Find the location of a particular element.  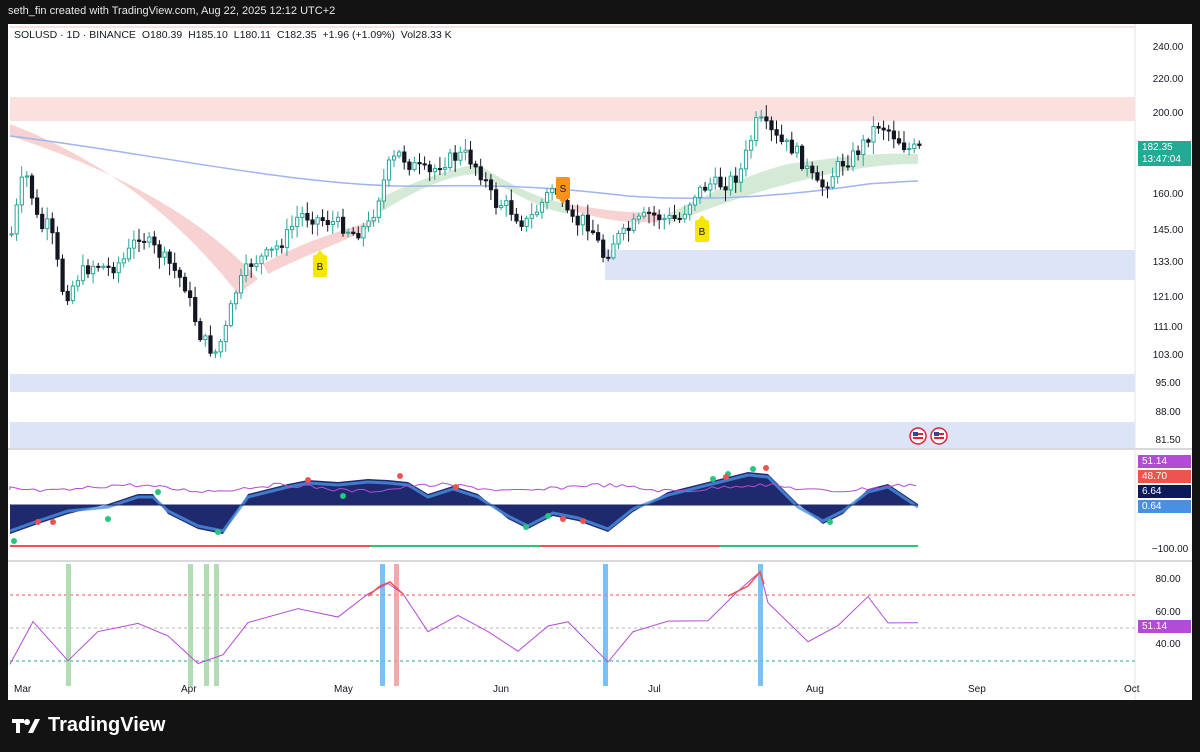

price-tick: 81.50 is located at coordinates (1167, 440).